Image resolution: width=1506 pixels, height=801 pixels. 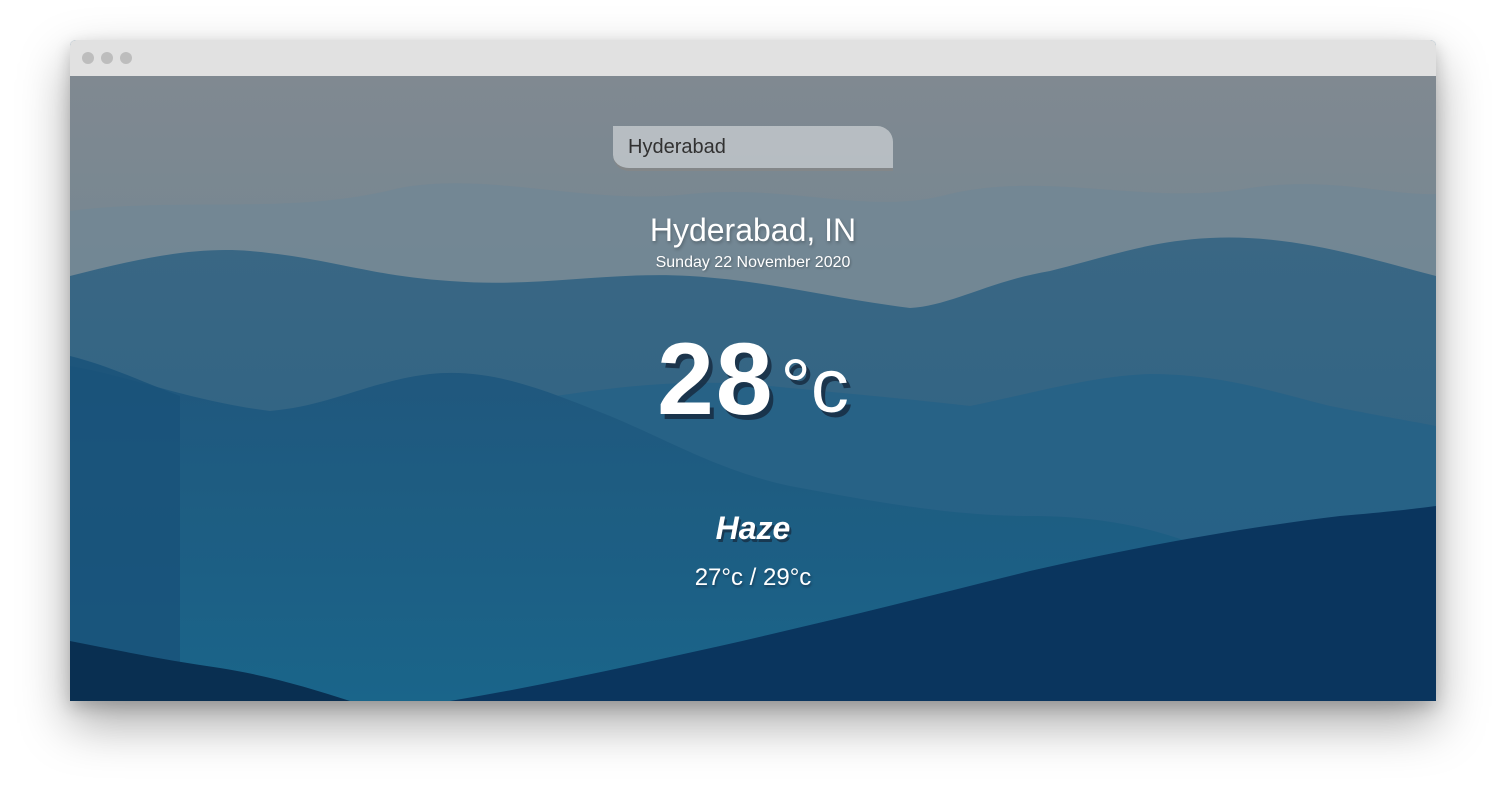 I want to click on current-date: Sunday 22 November 2020, so click(x=753, y=262).